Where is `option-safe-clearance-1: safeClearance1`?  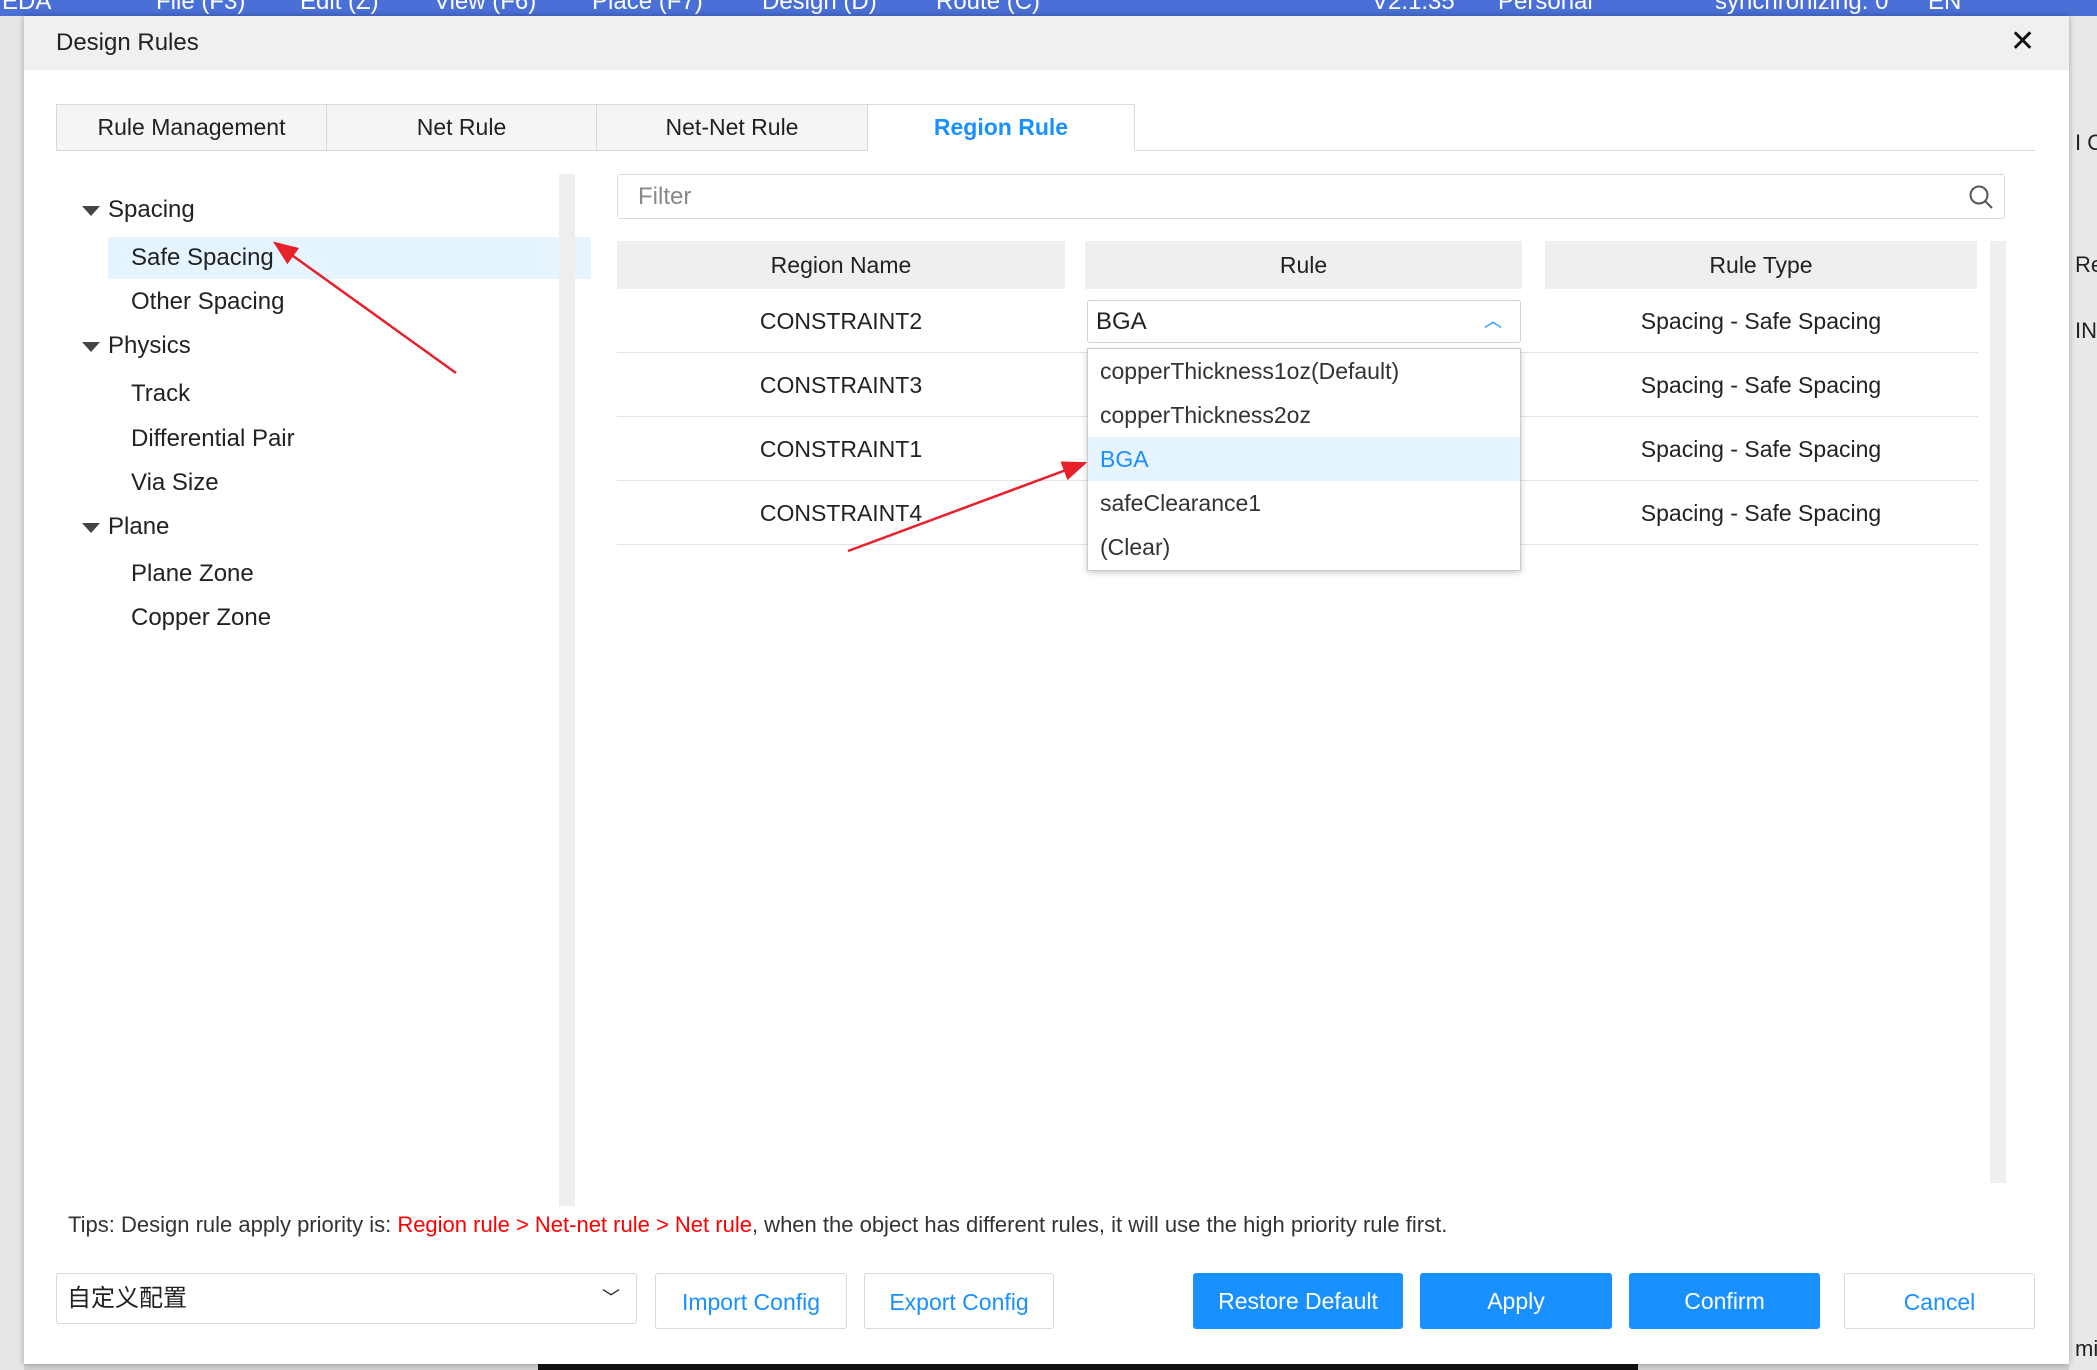 option-safe-clearance-1: safeClearance1 is located at coordinates (1304, 503).